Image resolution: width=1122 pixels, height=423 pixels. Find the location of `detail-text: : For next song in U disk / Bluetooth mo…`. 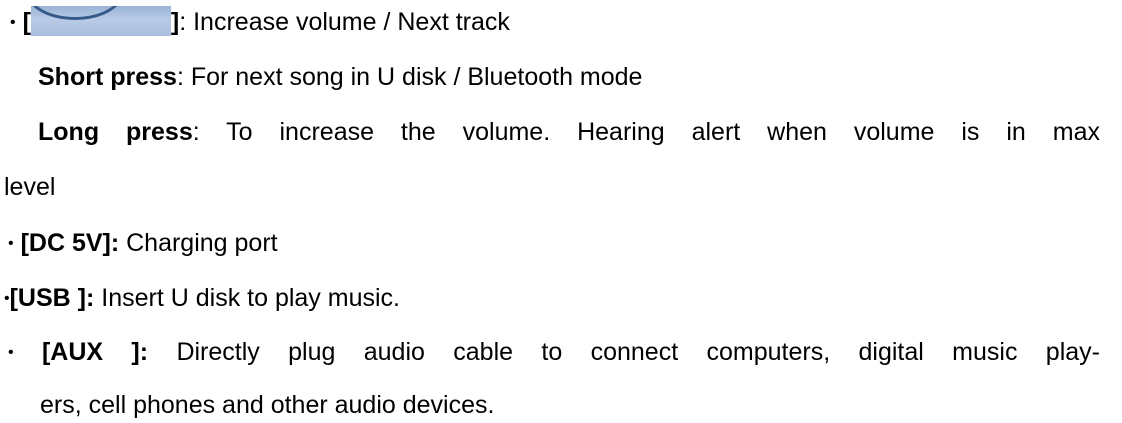

detail-text: : For next song in U disk / Bluetooth mo… is located at coordinates (409, 77).